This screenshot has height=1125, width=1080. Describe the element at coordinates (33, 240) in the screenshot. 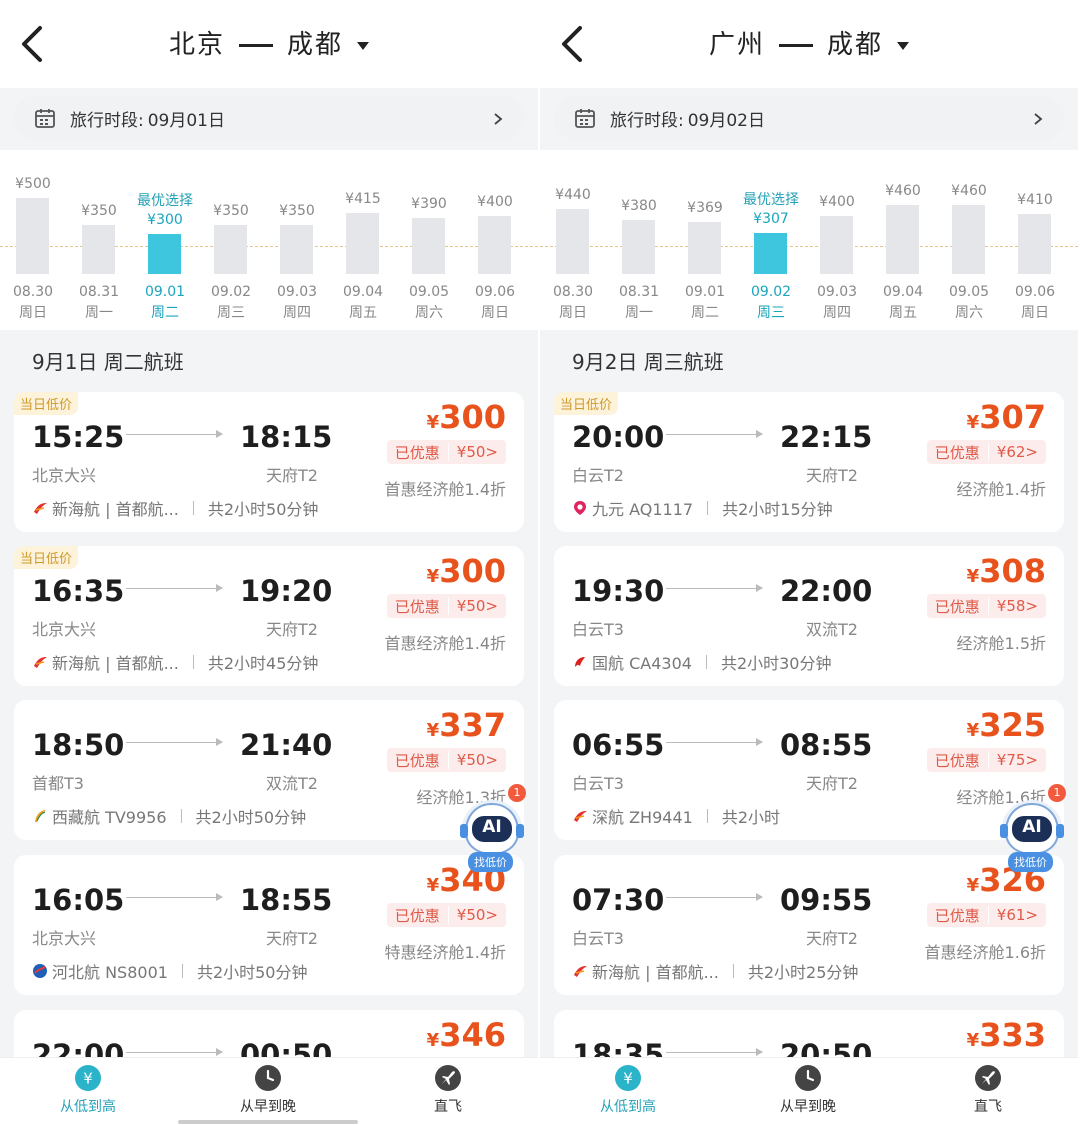

I see `price-calendar-day: ¥500 08.30 周日` at that location.